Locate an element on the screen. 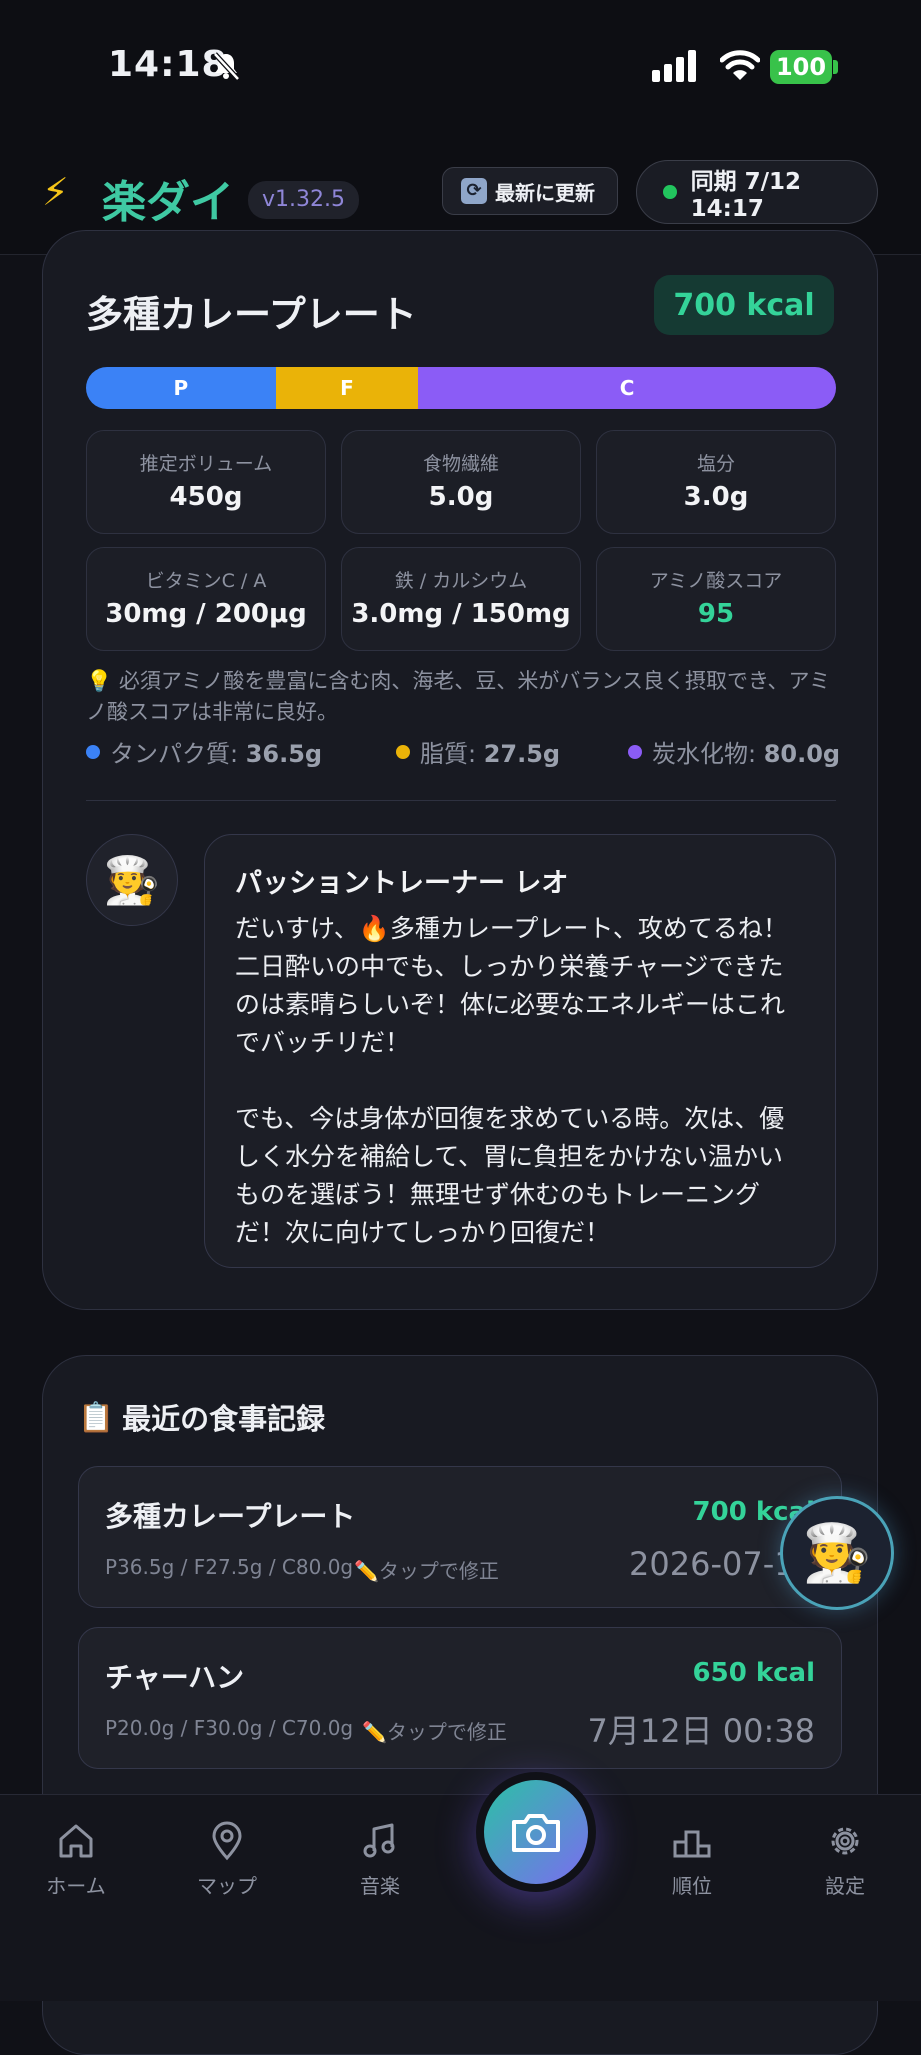 The image size is (921, 2055). carbs-dot is located at coordinates (635, 751).